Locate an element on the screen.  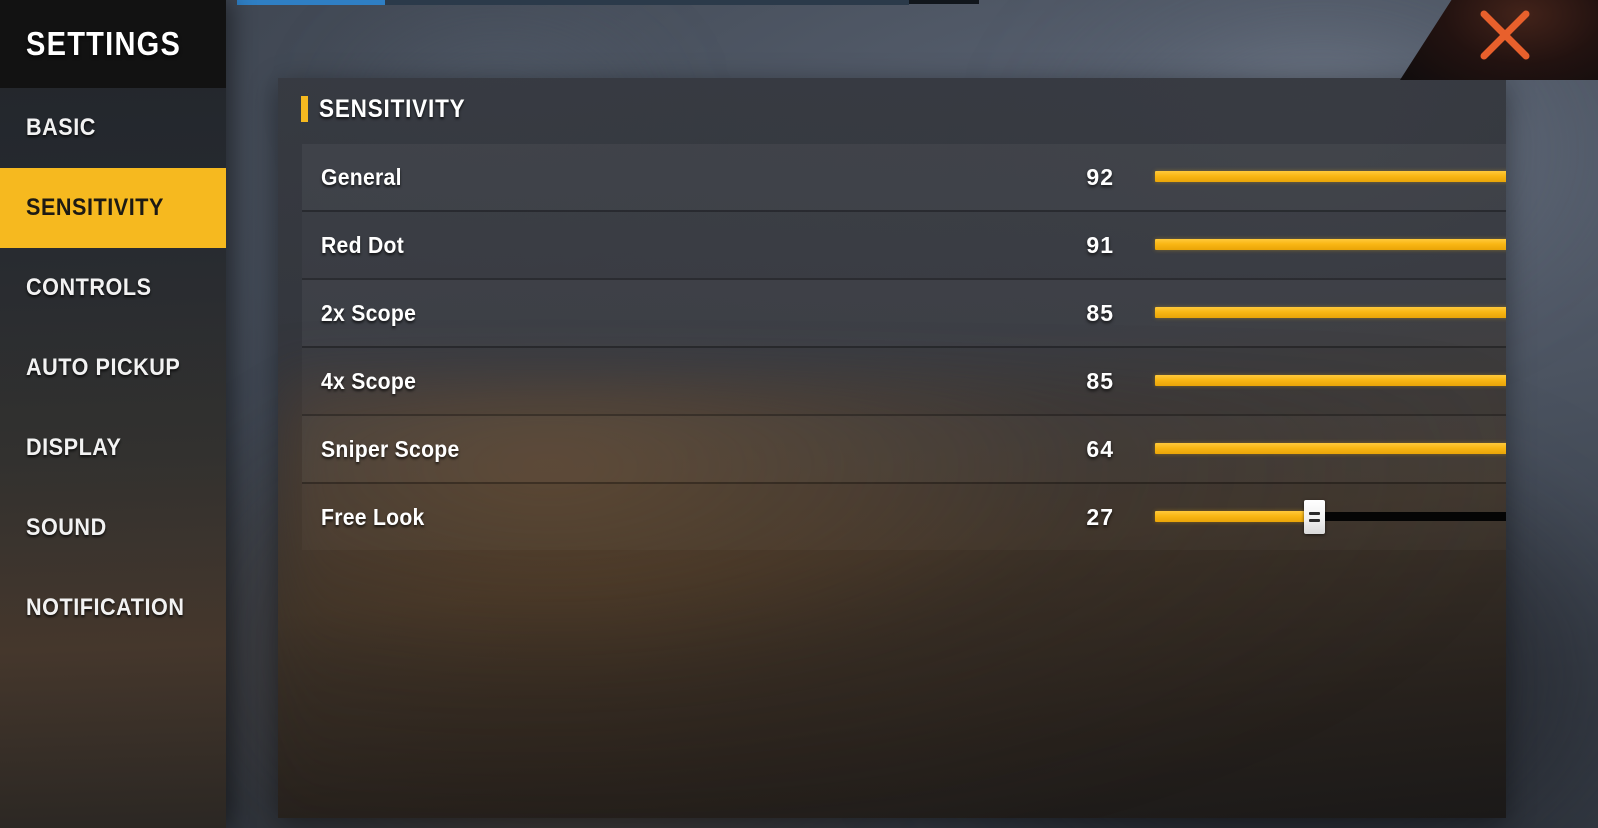
sidebar-item-sensitivity: SENSITIVITY is located at coordinates (113, 208).